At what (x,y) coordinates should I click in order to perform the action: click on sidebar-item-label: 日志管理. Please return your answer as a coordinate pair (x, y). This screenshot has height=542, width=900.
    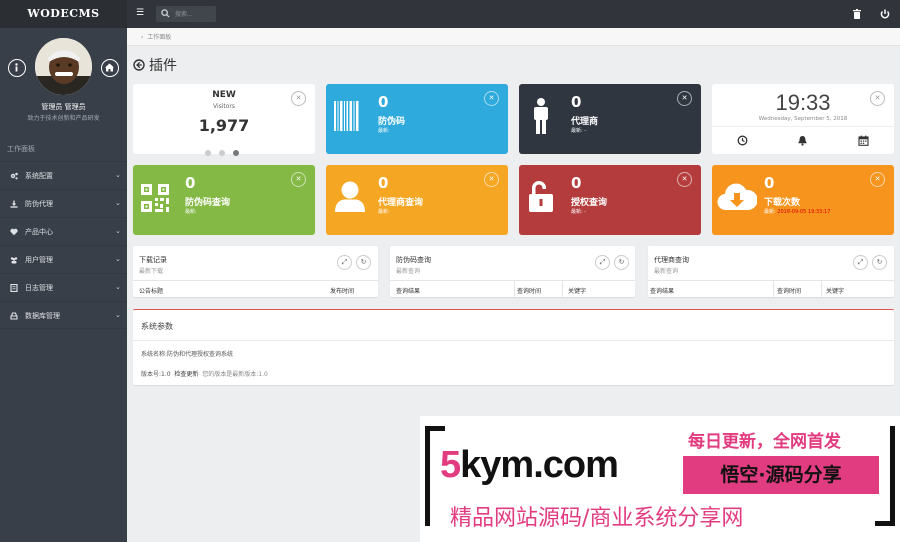
    Looking at the image, I should click on (39, 288).